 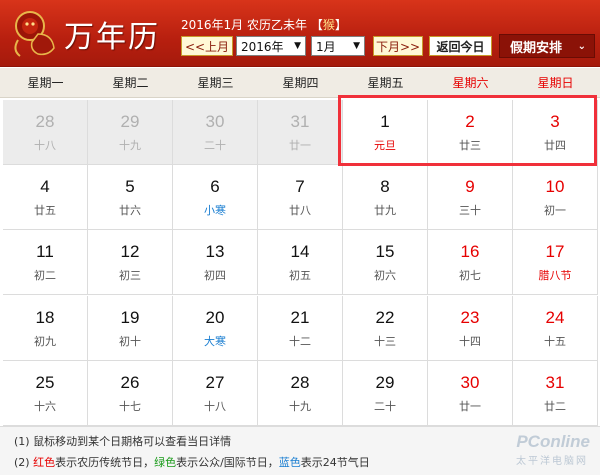 I want to click on weekday-label: 星期四, so click(x=300, y=83).